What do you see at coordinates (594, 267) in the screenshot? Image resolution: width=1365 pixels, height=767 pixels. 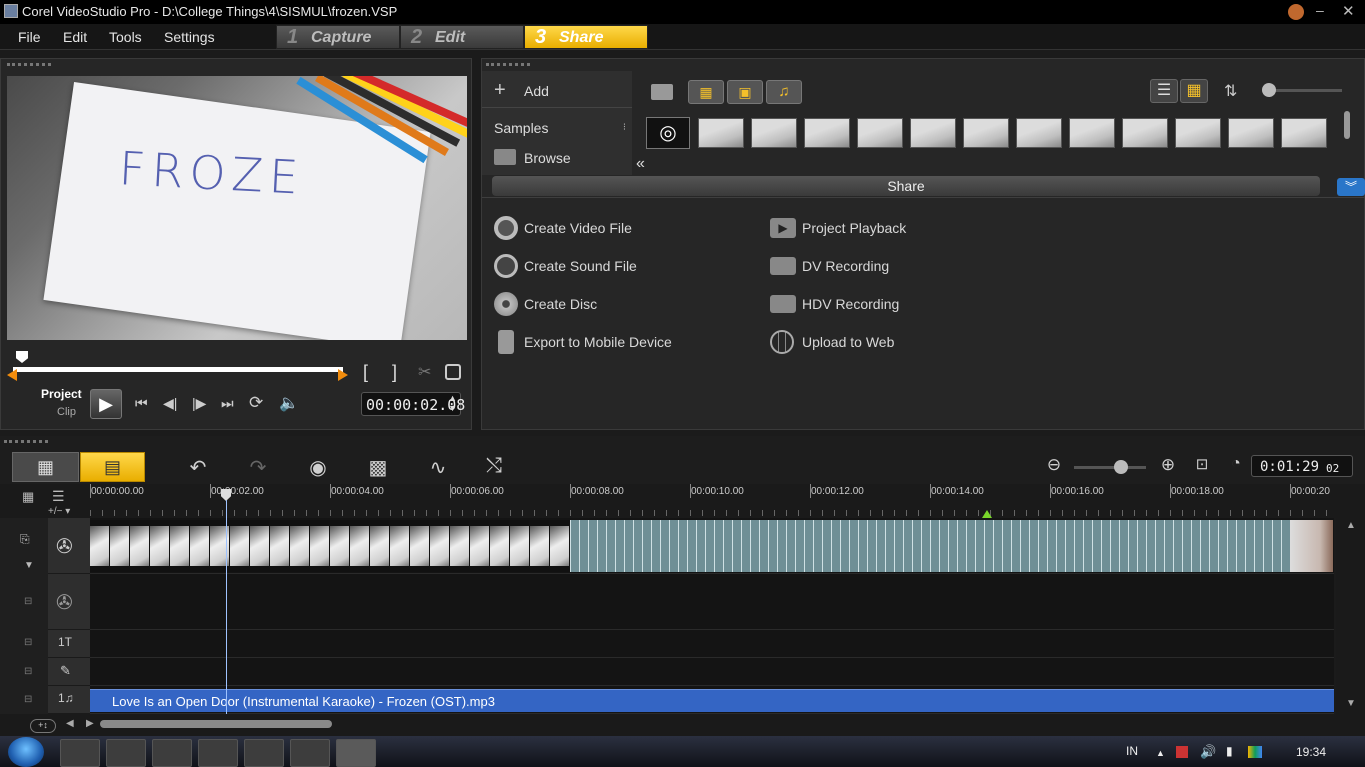 I see `create-sound-file-option: Create Sound File` at bounding box center [594, 267].